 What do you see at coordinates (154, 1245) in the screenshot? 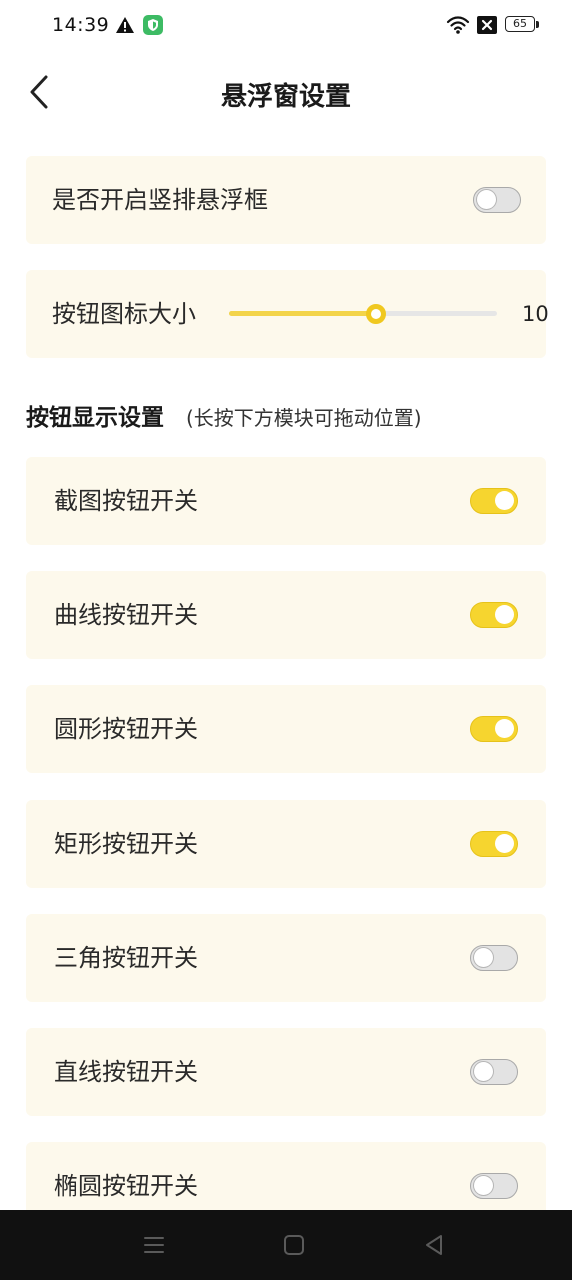
I see `menu-icon` at bounding box center [154, 1245].